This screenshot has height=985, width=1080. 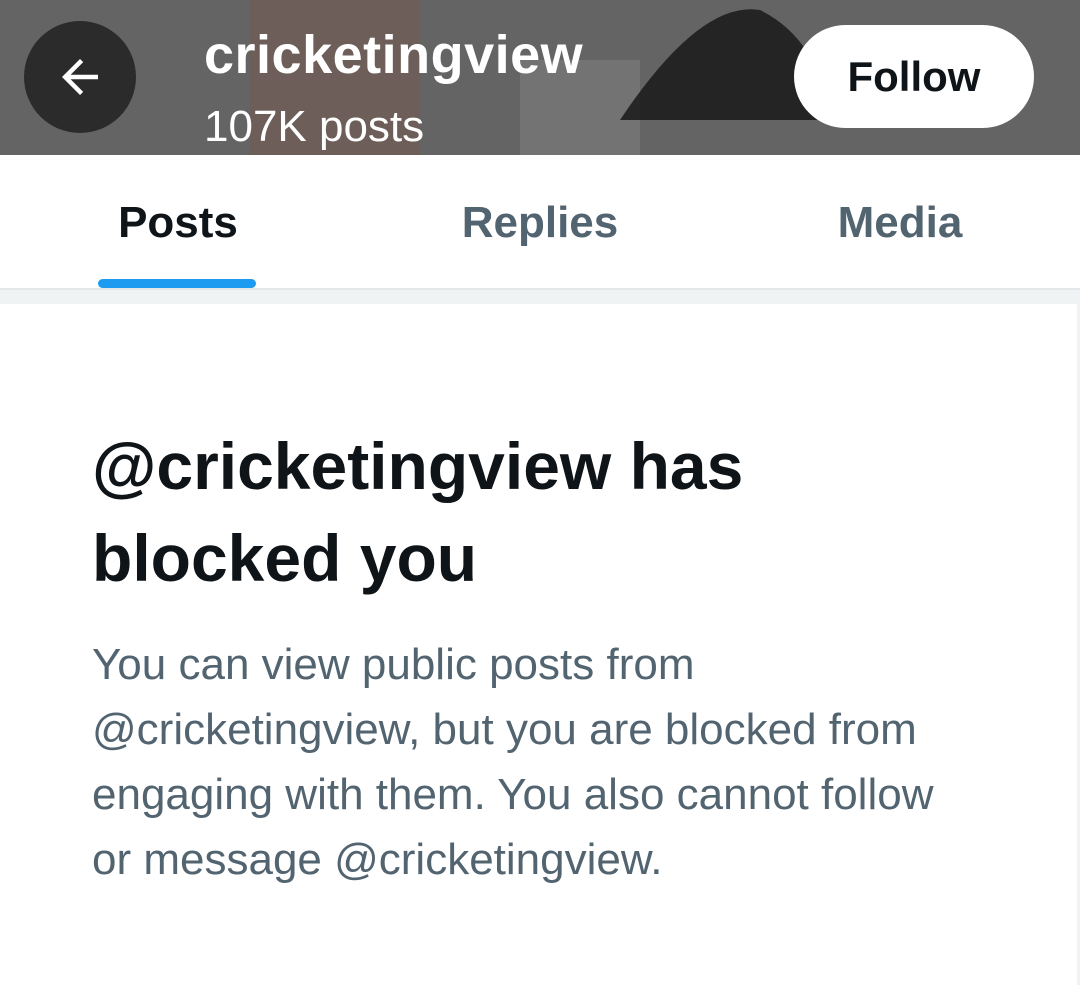 I want to click on profile-tabs: Posts Replies Media, so click(x=540, y=222).